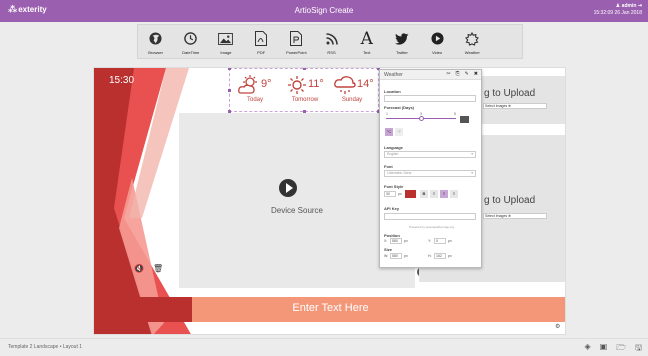  I want to click on pos-x-label: X:, so click(386, 241).